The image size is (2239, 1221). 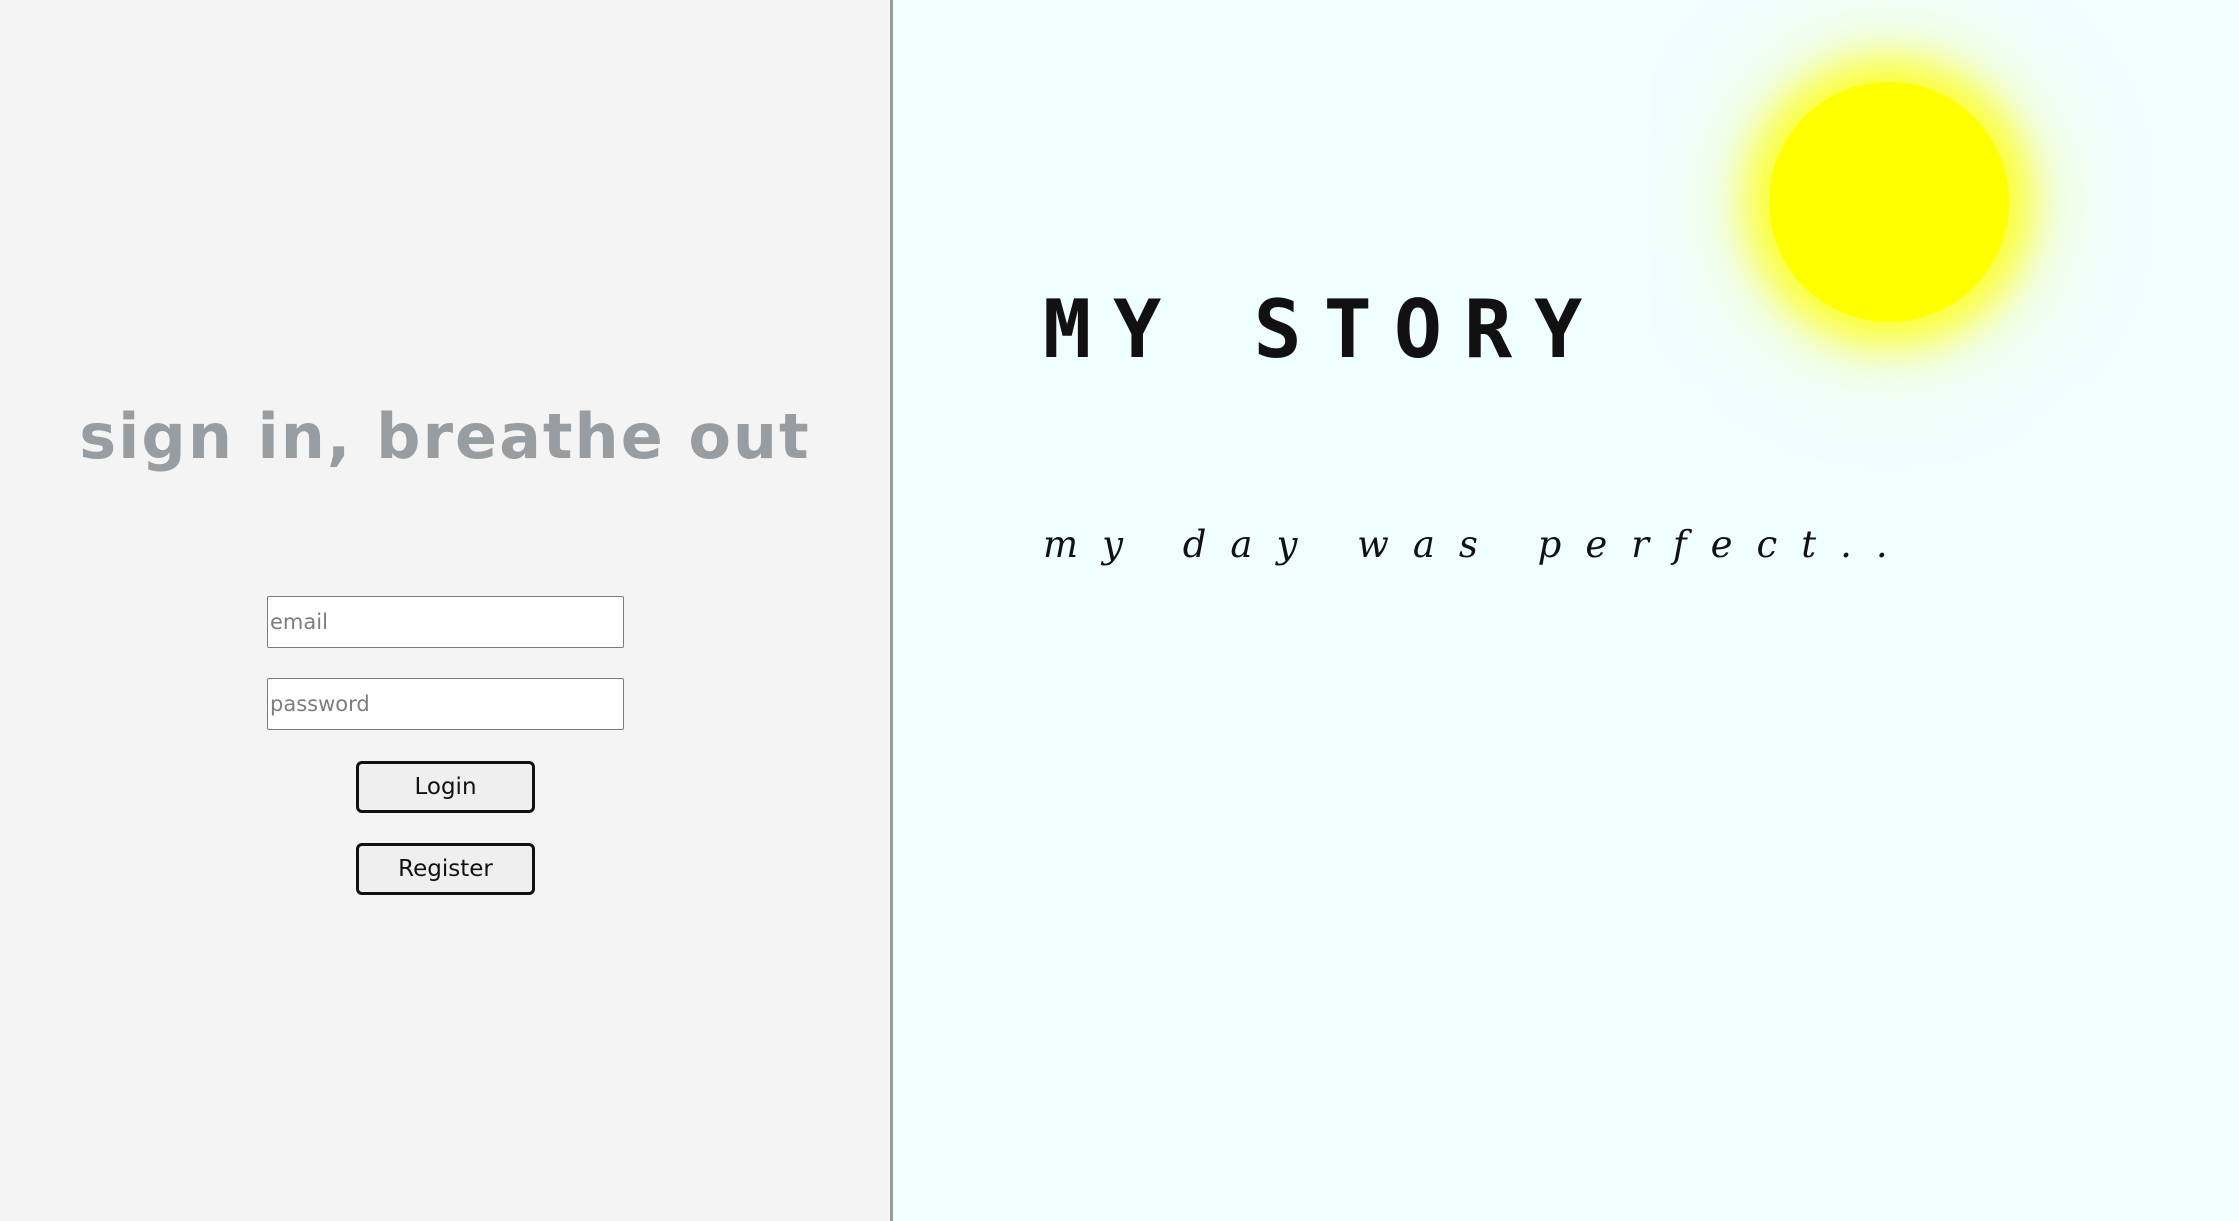 I want to click on login-button: Login, so click(x=445, y=787).